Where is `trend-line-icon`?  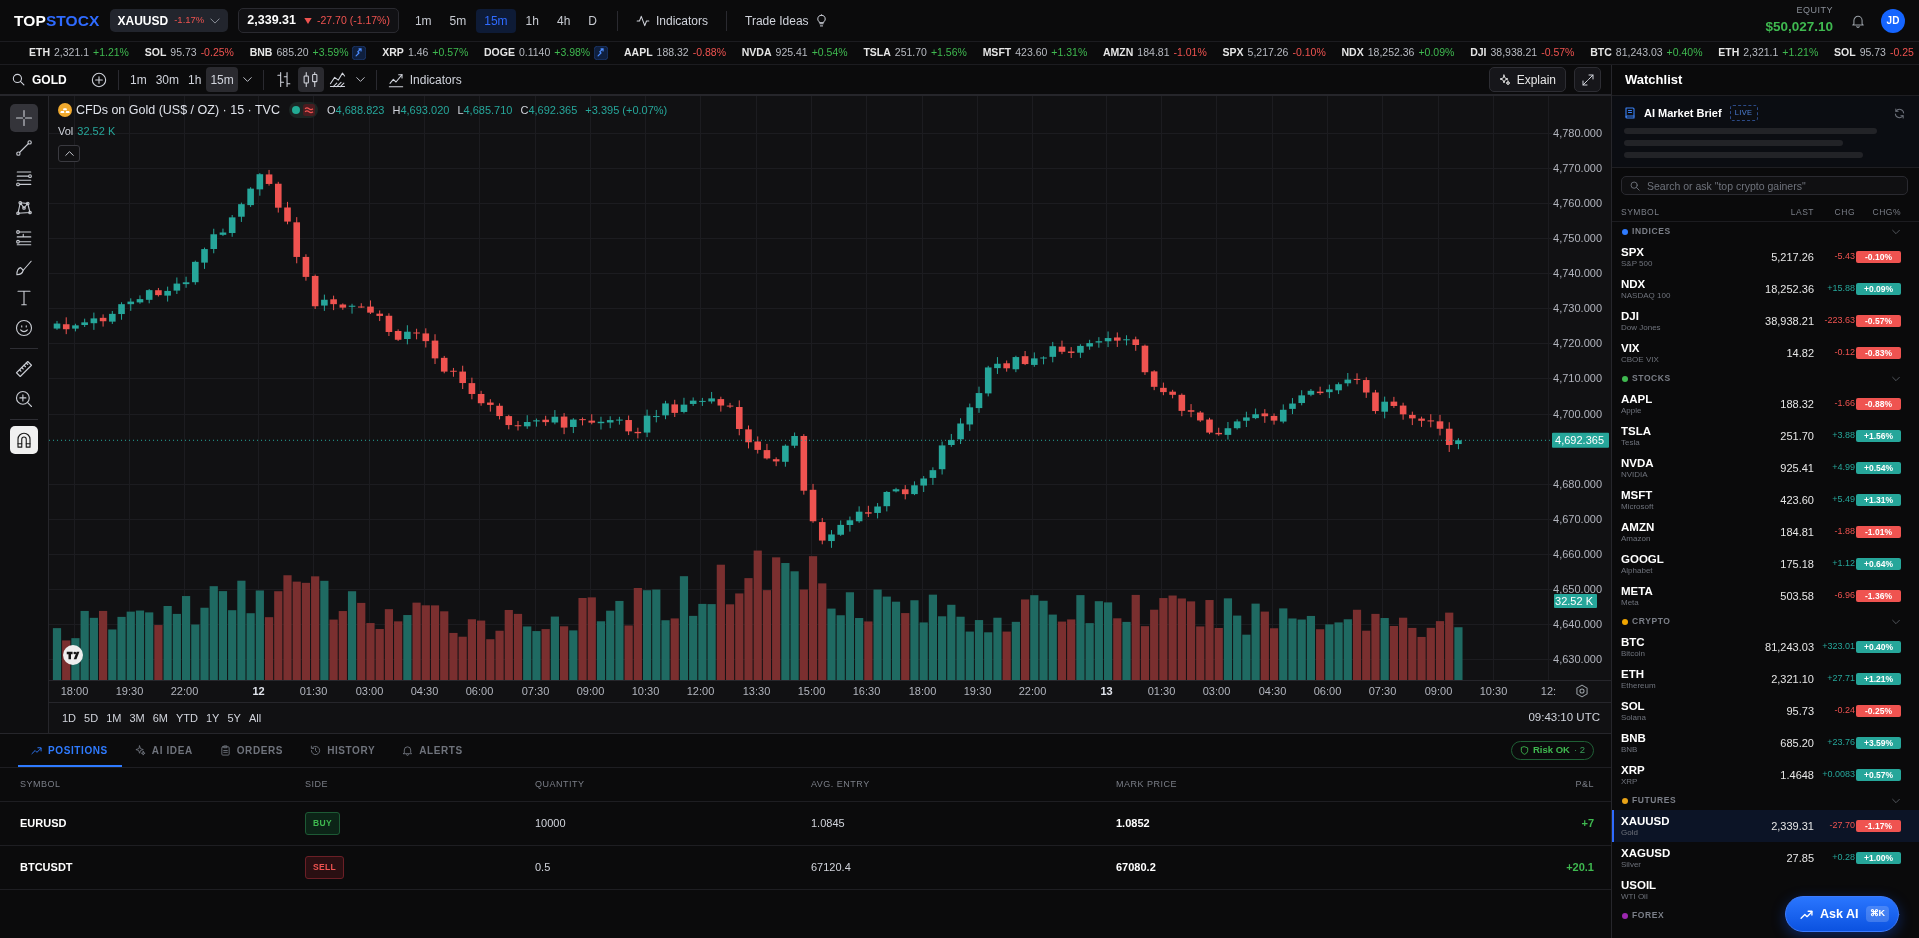 trend-line-icon is located at coordinates (24, 148).